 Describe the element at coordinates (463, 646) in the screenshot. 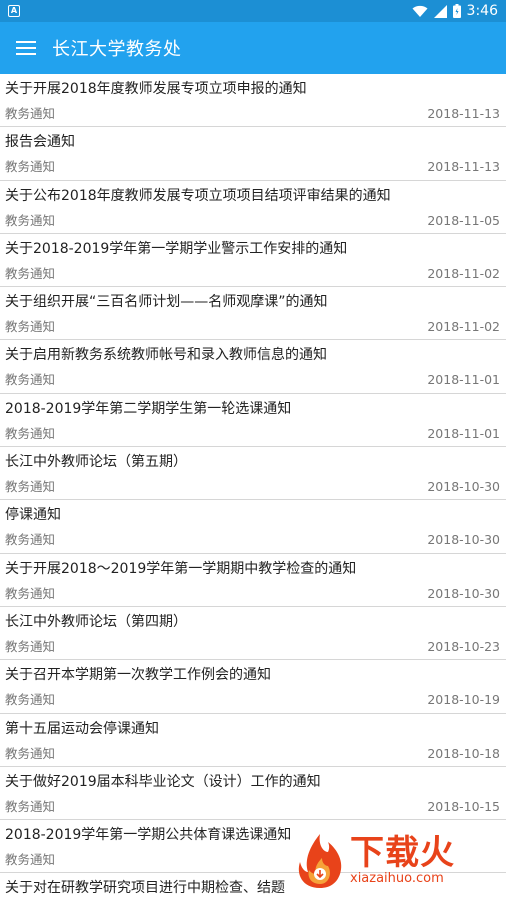

I see `news-date: 2018-10-23` at that location.